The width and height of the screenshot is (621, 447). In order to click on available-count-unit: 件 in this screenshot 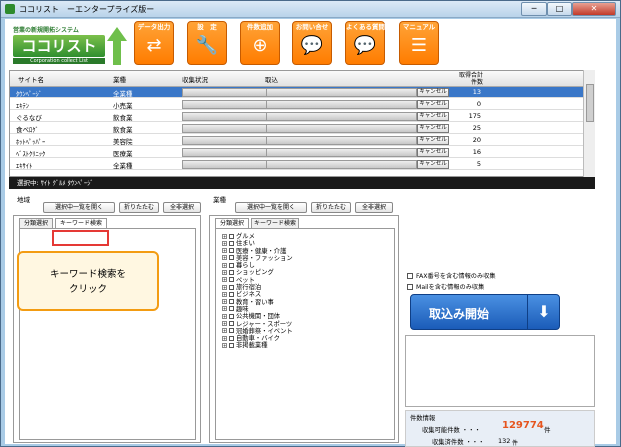, I will do `click(547, 430)`.